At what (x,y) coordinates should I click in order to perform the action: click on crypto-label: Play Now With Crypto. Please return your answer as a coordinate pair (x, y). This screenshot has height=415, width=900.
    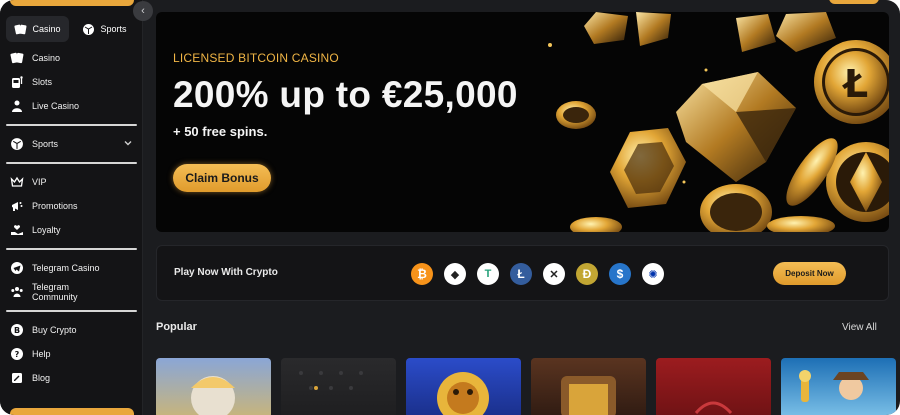
    Looking at the image, I should click on (226, 272).